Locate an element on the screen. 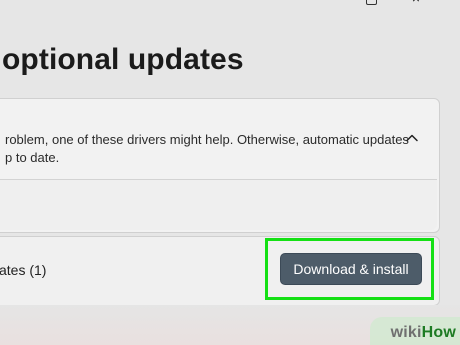  wikihow-watermark: wikiHow is located at coordinates (415, 331).